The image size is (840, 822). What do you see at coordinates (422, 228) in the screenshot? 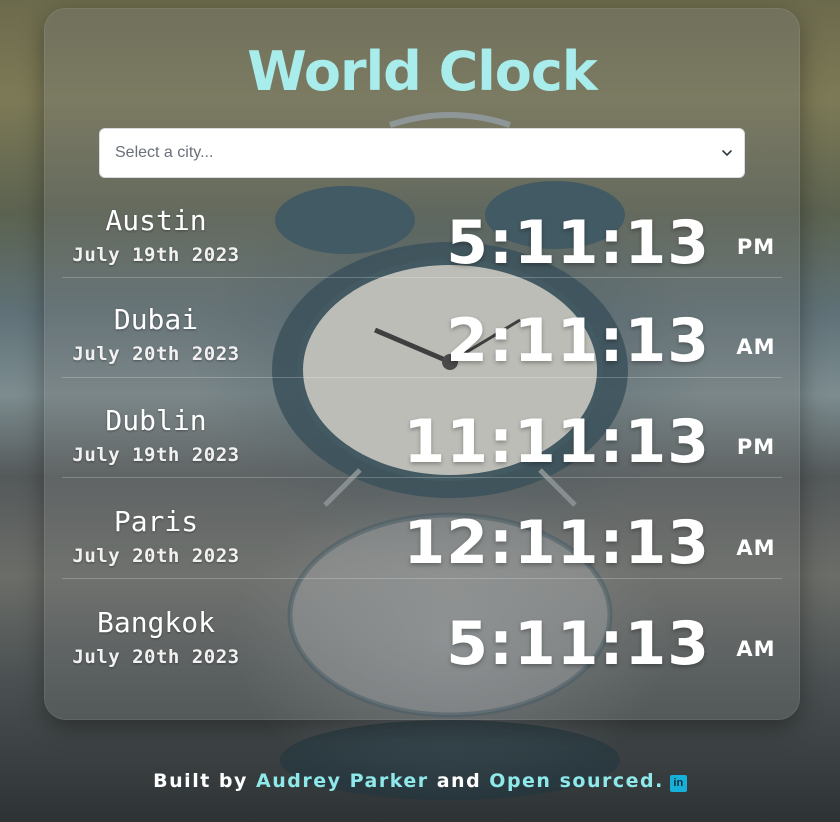
I see `clock-row-austin: Austin July 19th 2023 5:11:13 PM` at bounding box center [422, 228].